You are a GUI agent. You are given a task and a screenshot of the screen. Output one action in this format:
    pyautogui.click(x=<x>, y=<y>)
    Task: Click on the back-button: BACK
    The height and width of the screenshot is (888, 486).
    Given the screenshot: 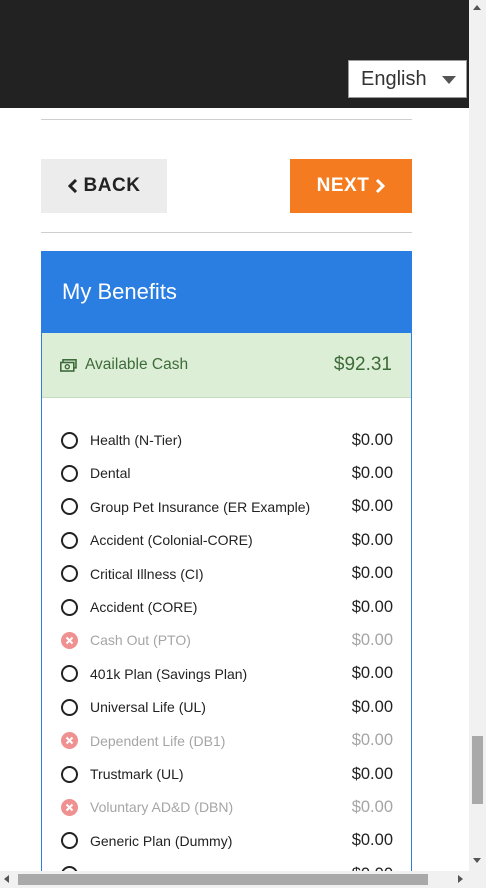 What is the action you would take?
    pyautogui.click(x=104, y=186)
    